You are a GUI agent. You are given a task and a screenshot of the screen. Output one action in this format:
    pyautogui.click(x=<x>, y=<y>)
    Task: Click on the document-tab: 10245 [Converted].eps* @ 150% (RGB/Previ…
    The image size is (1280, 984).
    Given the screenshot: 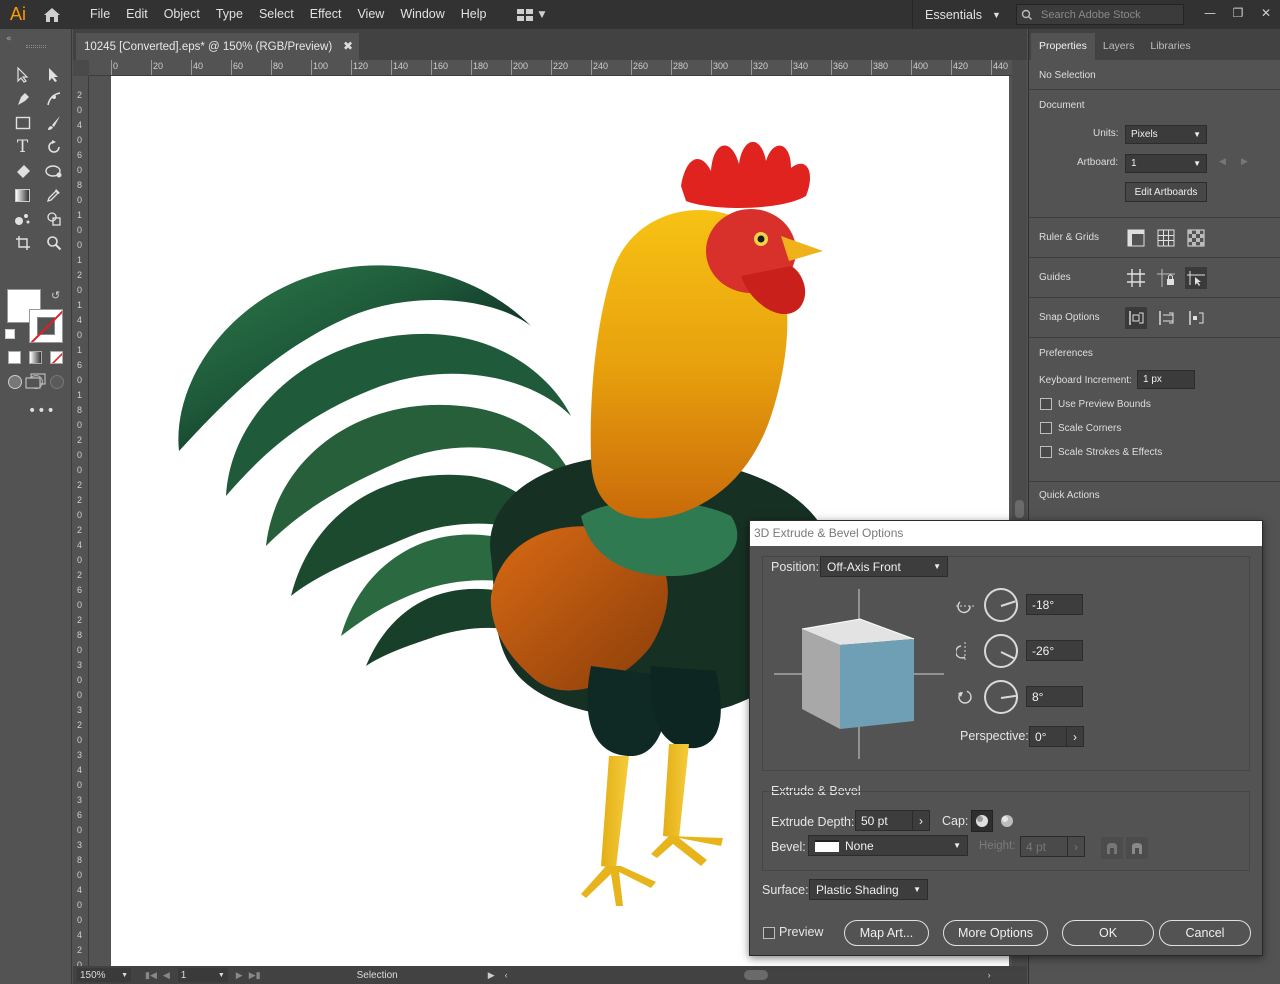 What is the action you would take?
    pyautogui.click(x=217, y=46)
    